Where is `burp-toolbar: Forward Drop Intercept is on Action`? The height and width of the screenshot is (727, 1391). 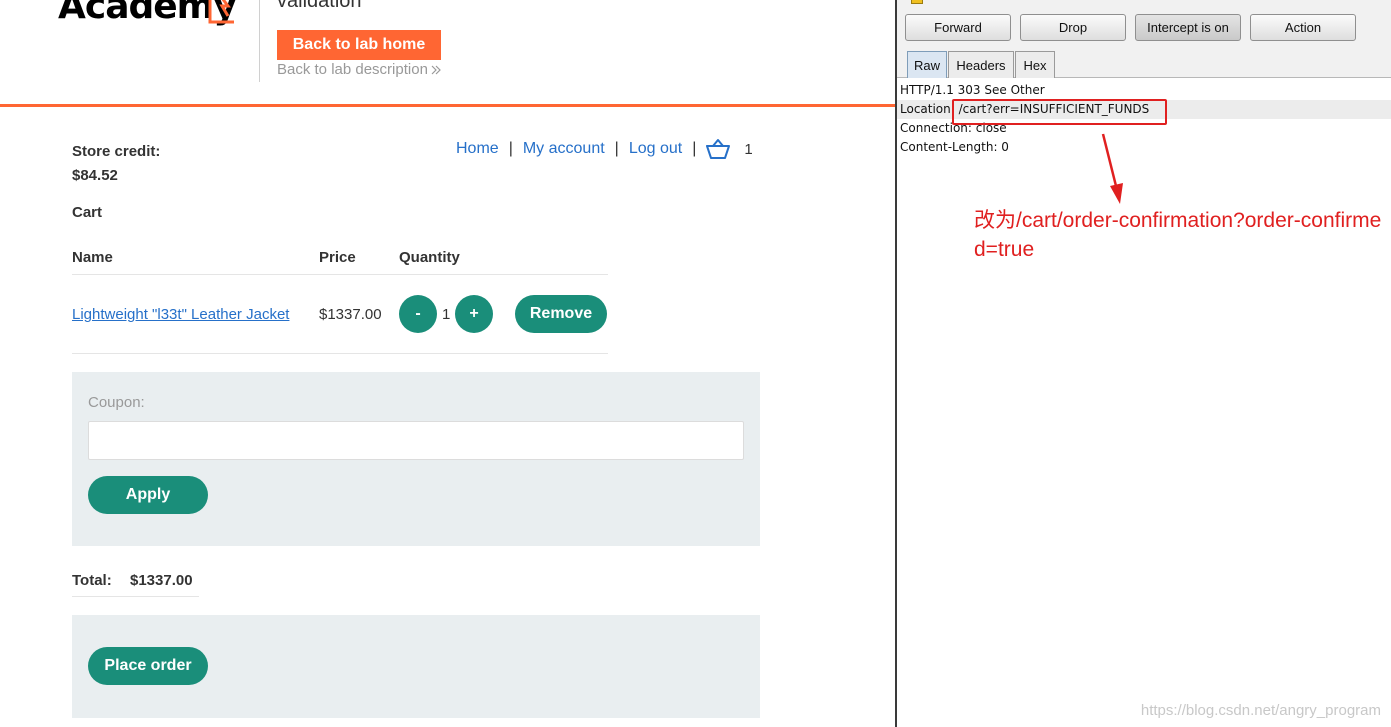
burp-toolbar: Forward Drop Intercept is on Action is located at coordinates (1144, 28).